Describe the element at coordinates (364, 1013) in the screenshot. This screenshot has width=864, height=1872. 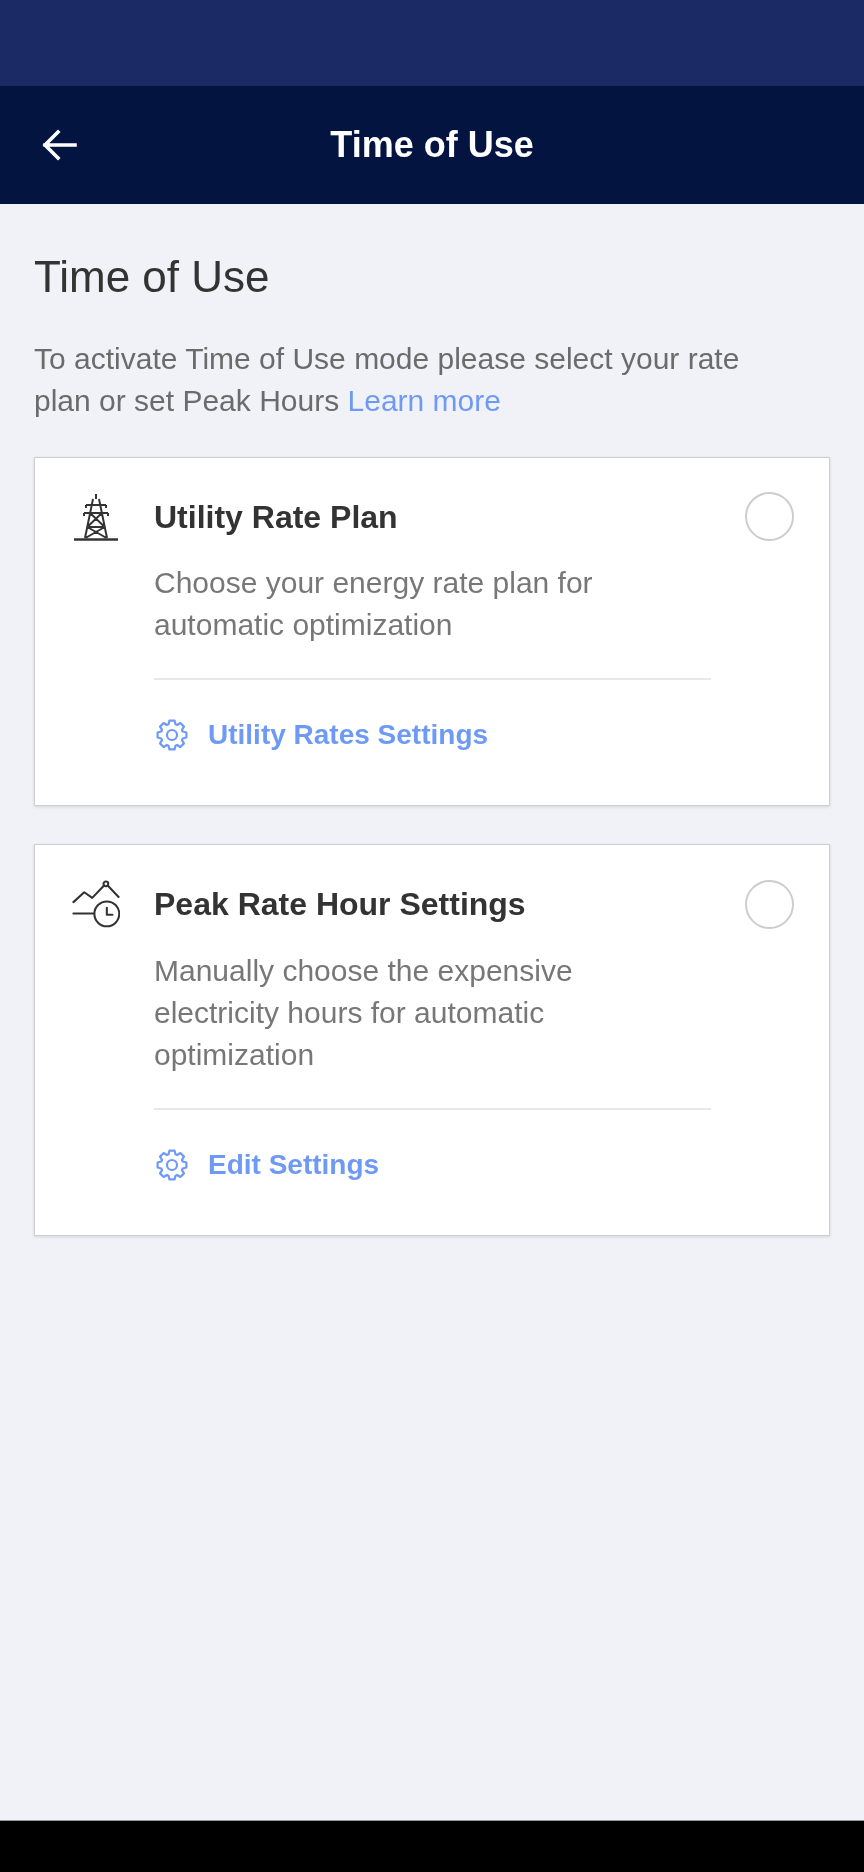
I see `option-description: Manually choose the expensive electricity hours for automatic optimization` at that location.